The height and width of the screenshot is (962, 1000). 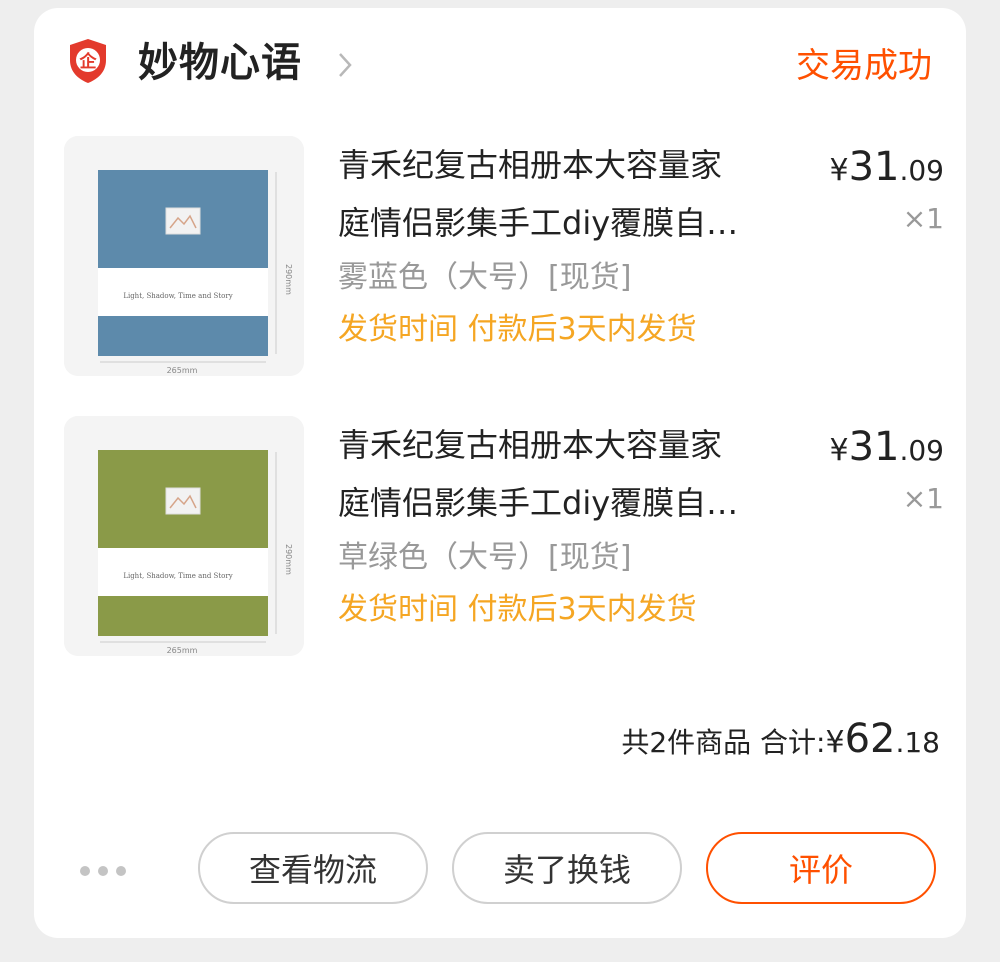 What do you see at coordinates (567, 868) in the screenshot?
I see `resell-button: 卖了换钱` at bounding box center [567, 868].